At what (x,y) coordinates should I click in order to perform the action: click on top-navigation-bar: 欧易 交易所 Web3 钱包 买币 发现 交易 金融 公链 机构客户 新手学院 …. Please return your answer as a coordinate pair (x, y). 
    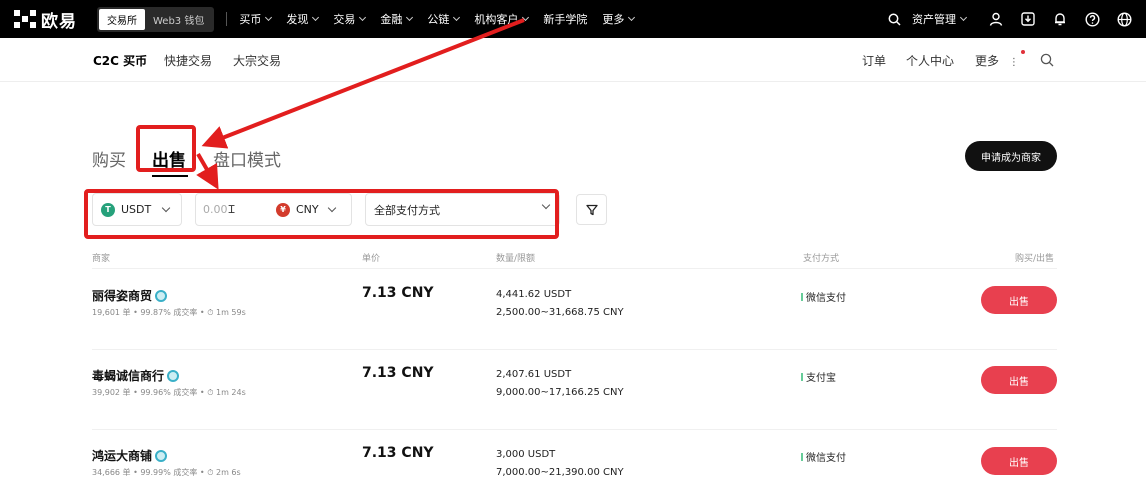
    Looking at the image, I should click on (573, 19).